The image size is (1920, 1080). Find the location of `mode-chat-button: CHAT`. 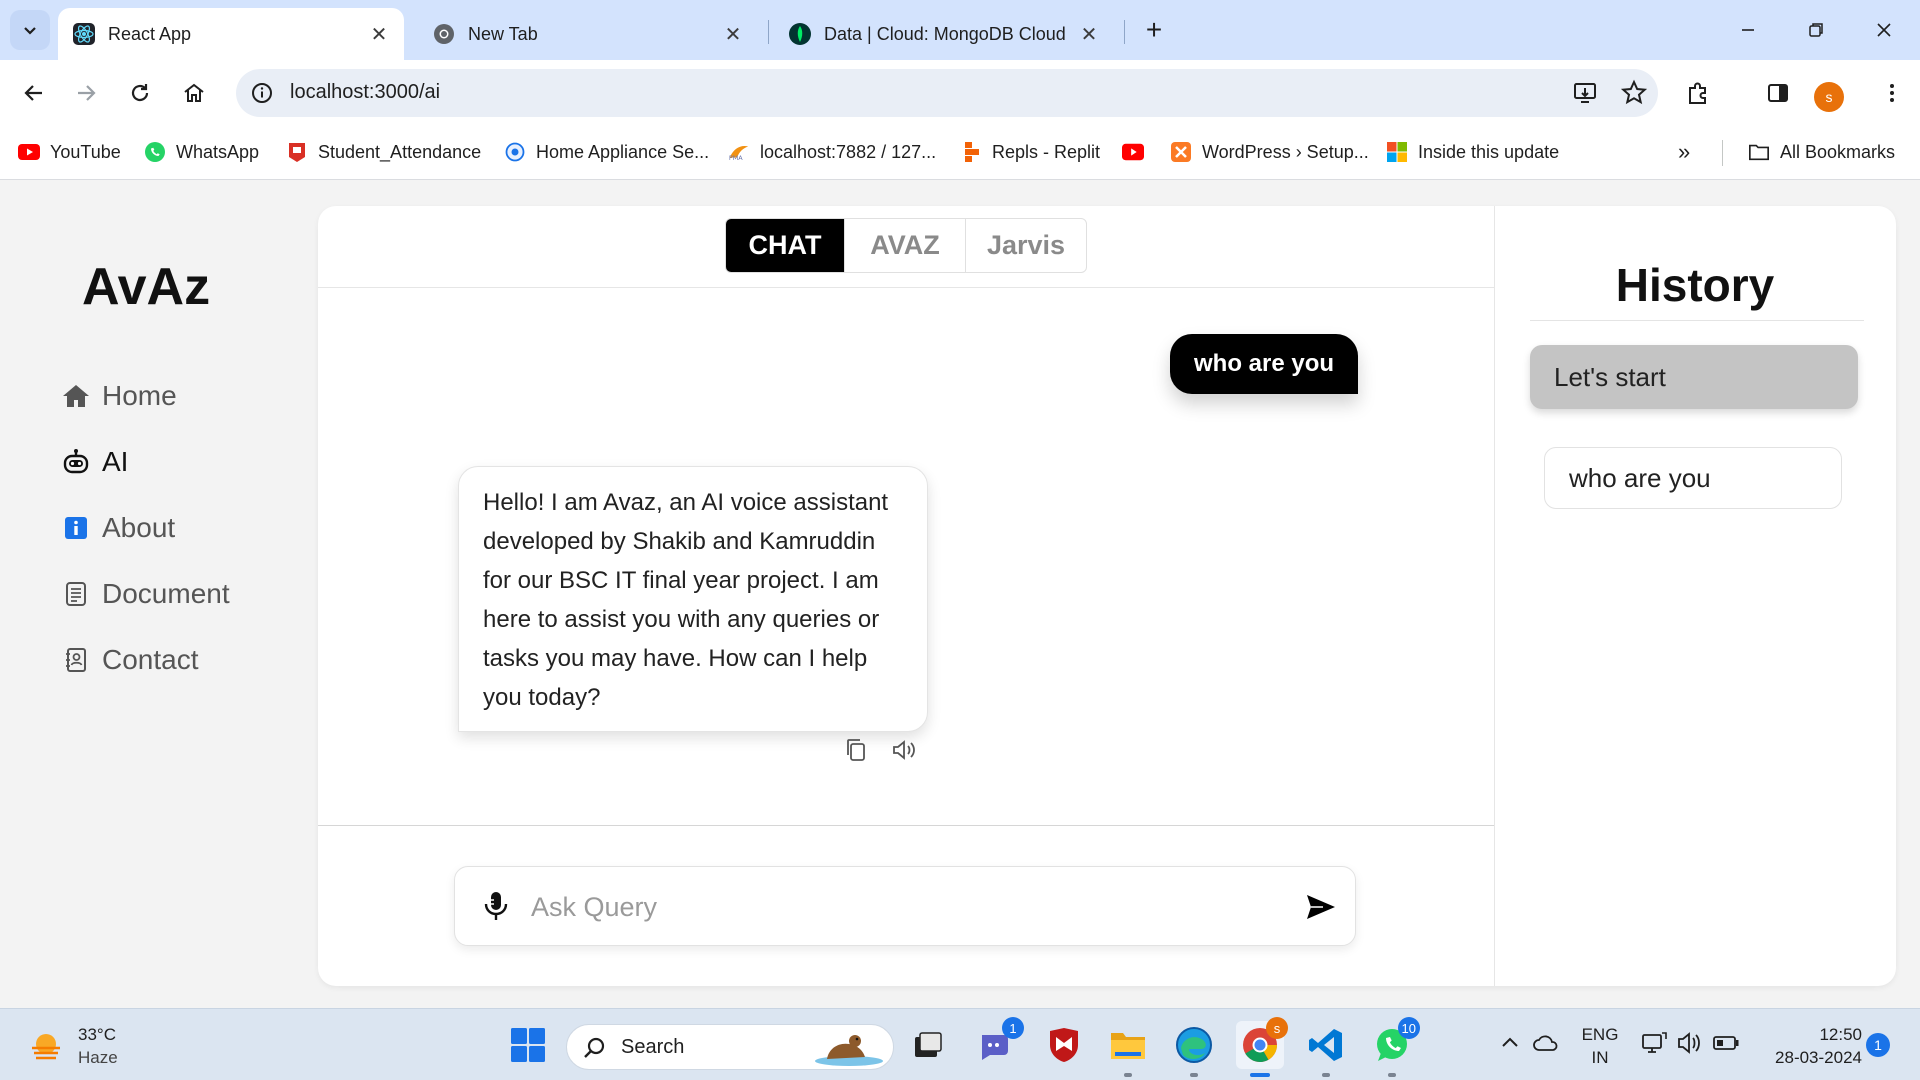

mode-chat-button: CHAT is located at coordinates (785, 245).